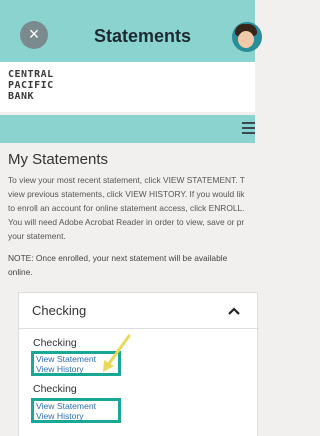 The height and width of the screenshot is (436, 320). What do you see at coordinates (127, 129) in the screenshot?
I see `navigation-bar` at bounding box center [127, 129].